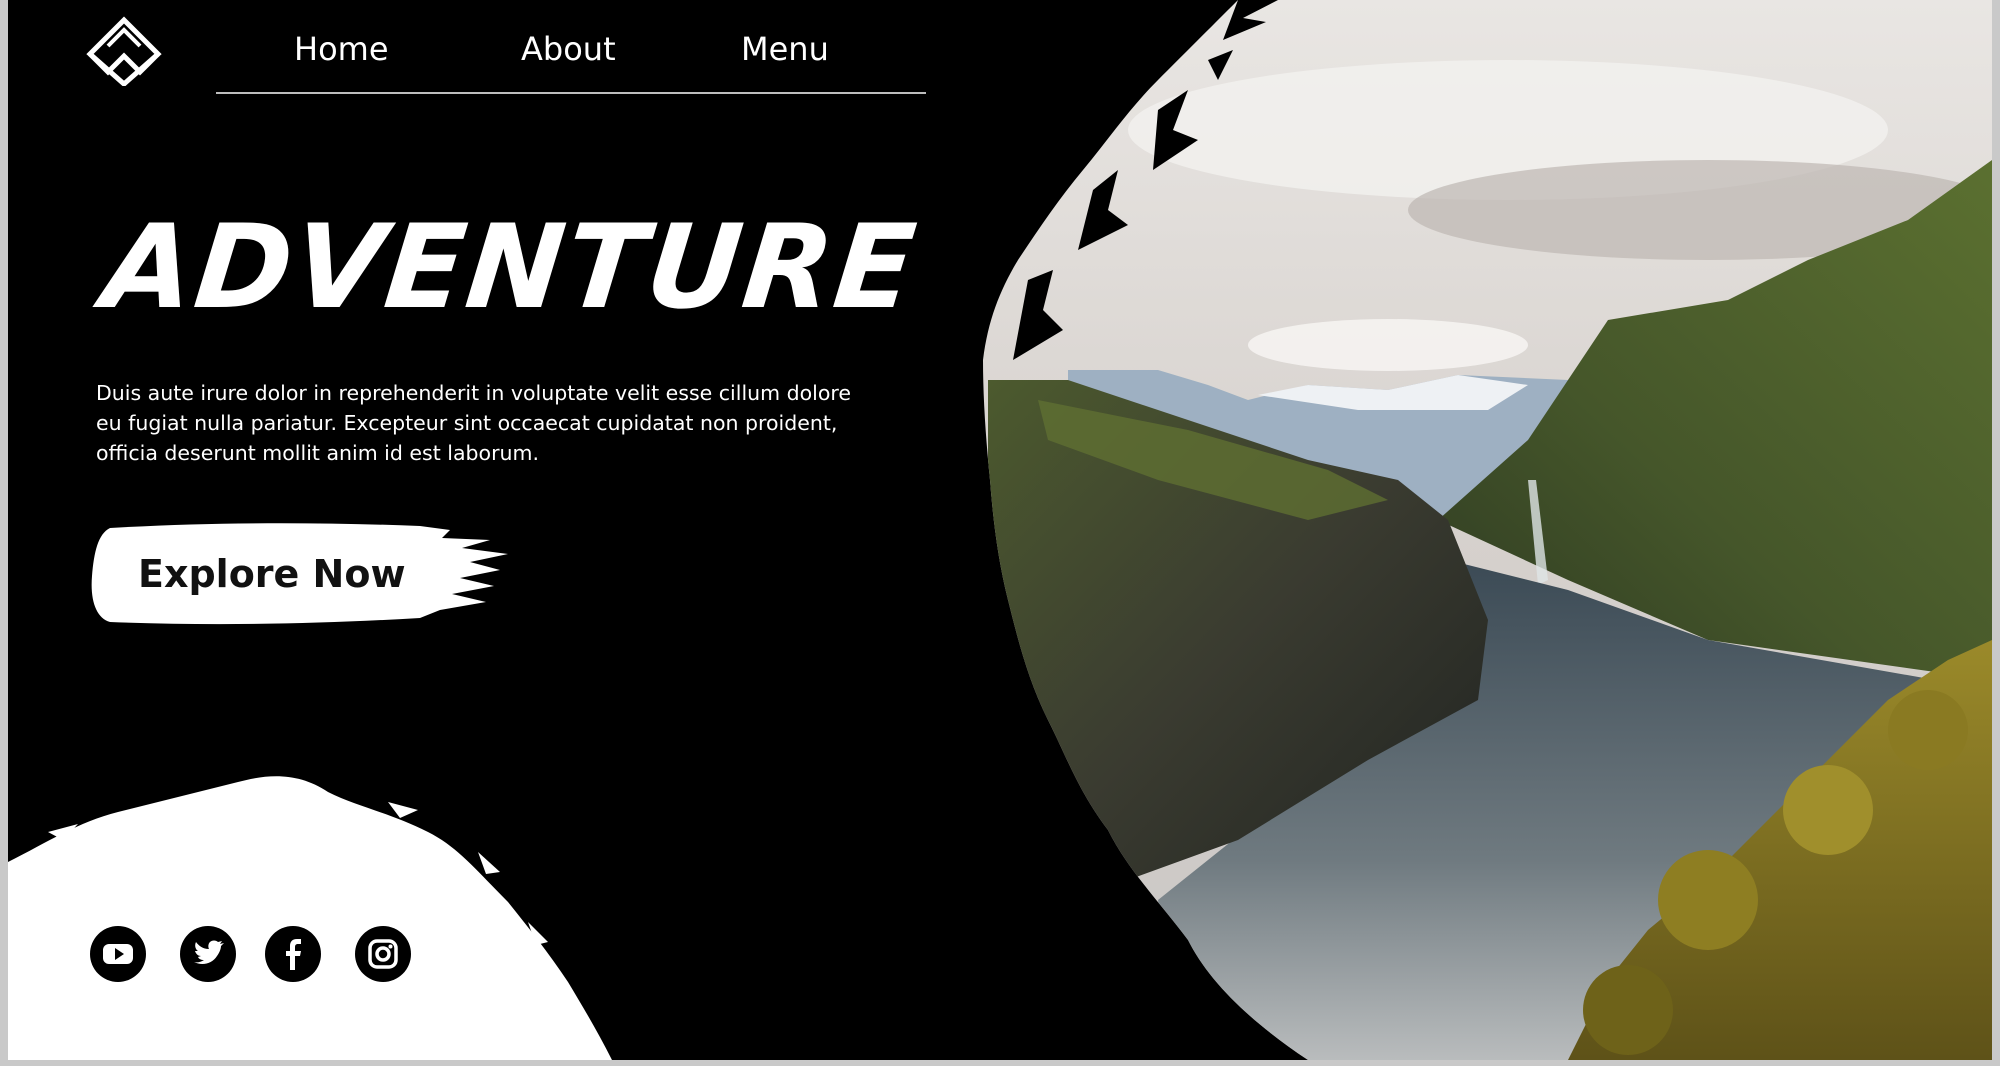 This screenshot has width=2000, height=1066. What do you see at coordinates (208, 954) in the screenshot?
I see `twitter-icon` at bounding box center [208, 954].